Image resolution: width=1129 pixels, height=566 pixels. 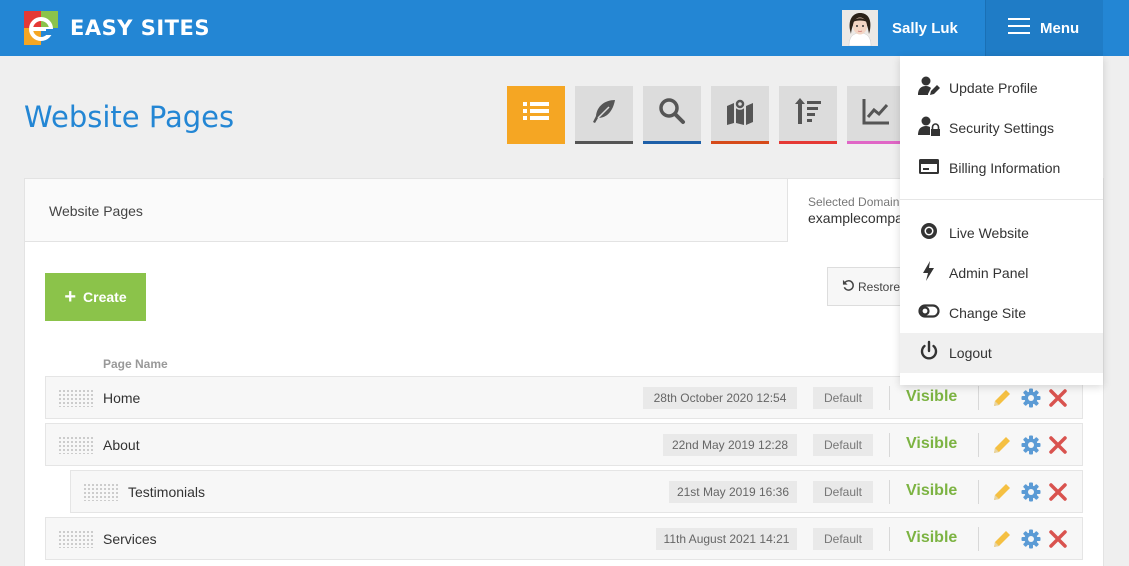 I want to click on page-name: Home, so click(x=121, y=398).